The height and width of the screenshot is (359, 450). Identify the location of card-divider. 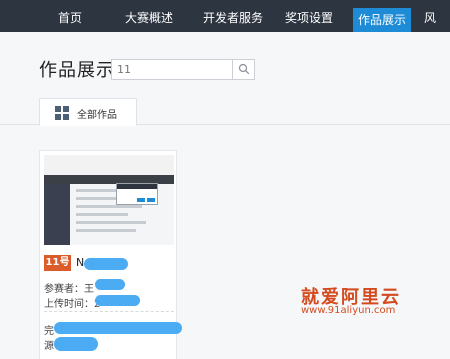
(109, 311).